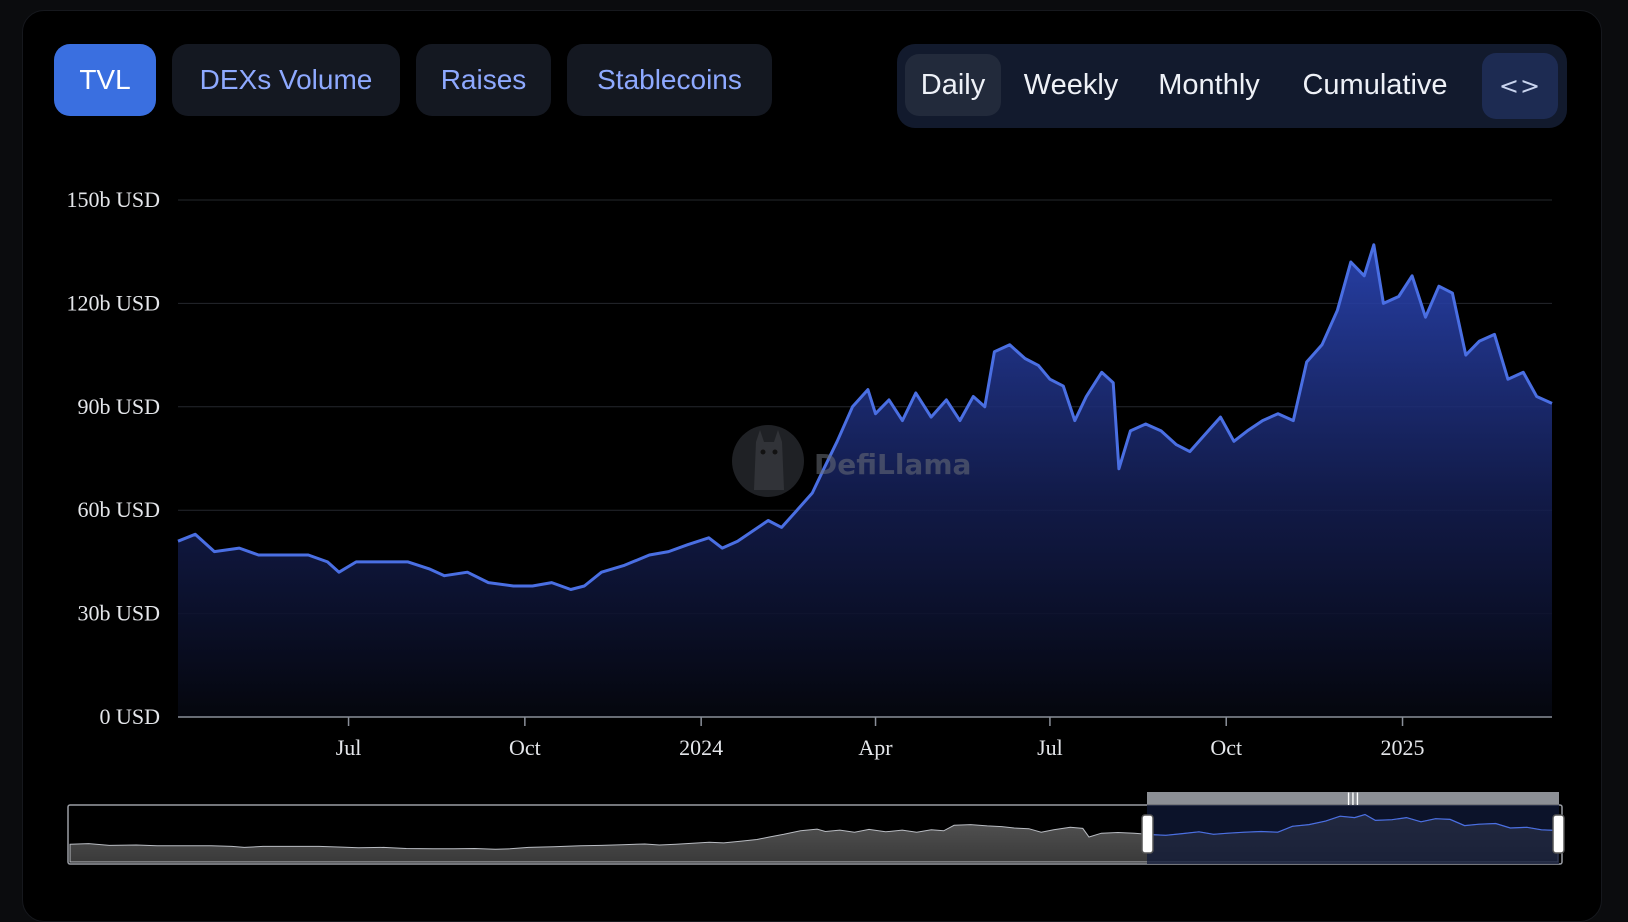 The height and width of the screenshot is (922, 1628). I want to click on zoom-slider-selection, so click(1353, 834).